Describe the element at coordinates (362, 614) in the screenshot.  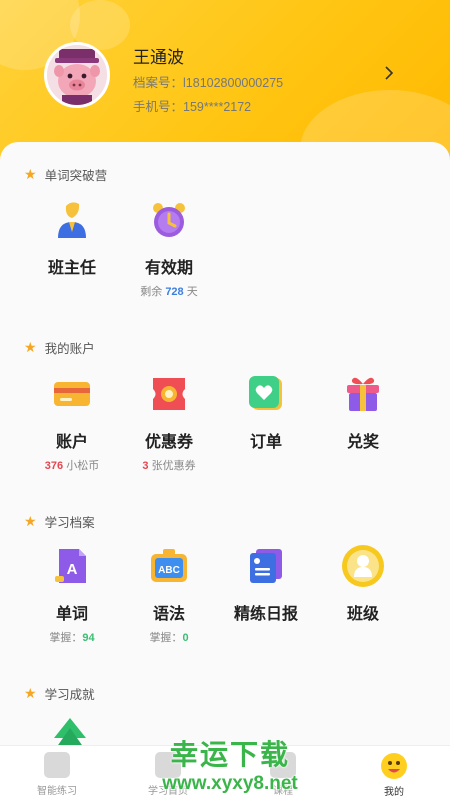
I see `item-label: 班级` at that location.